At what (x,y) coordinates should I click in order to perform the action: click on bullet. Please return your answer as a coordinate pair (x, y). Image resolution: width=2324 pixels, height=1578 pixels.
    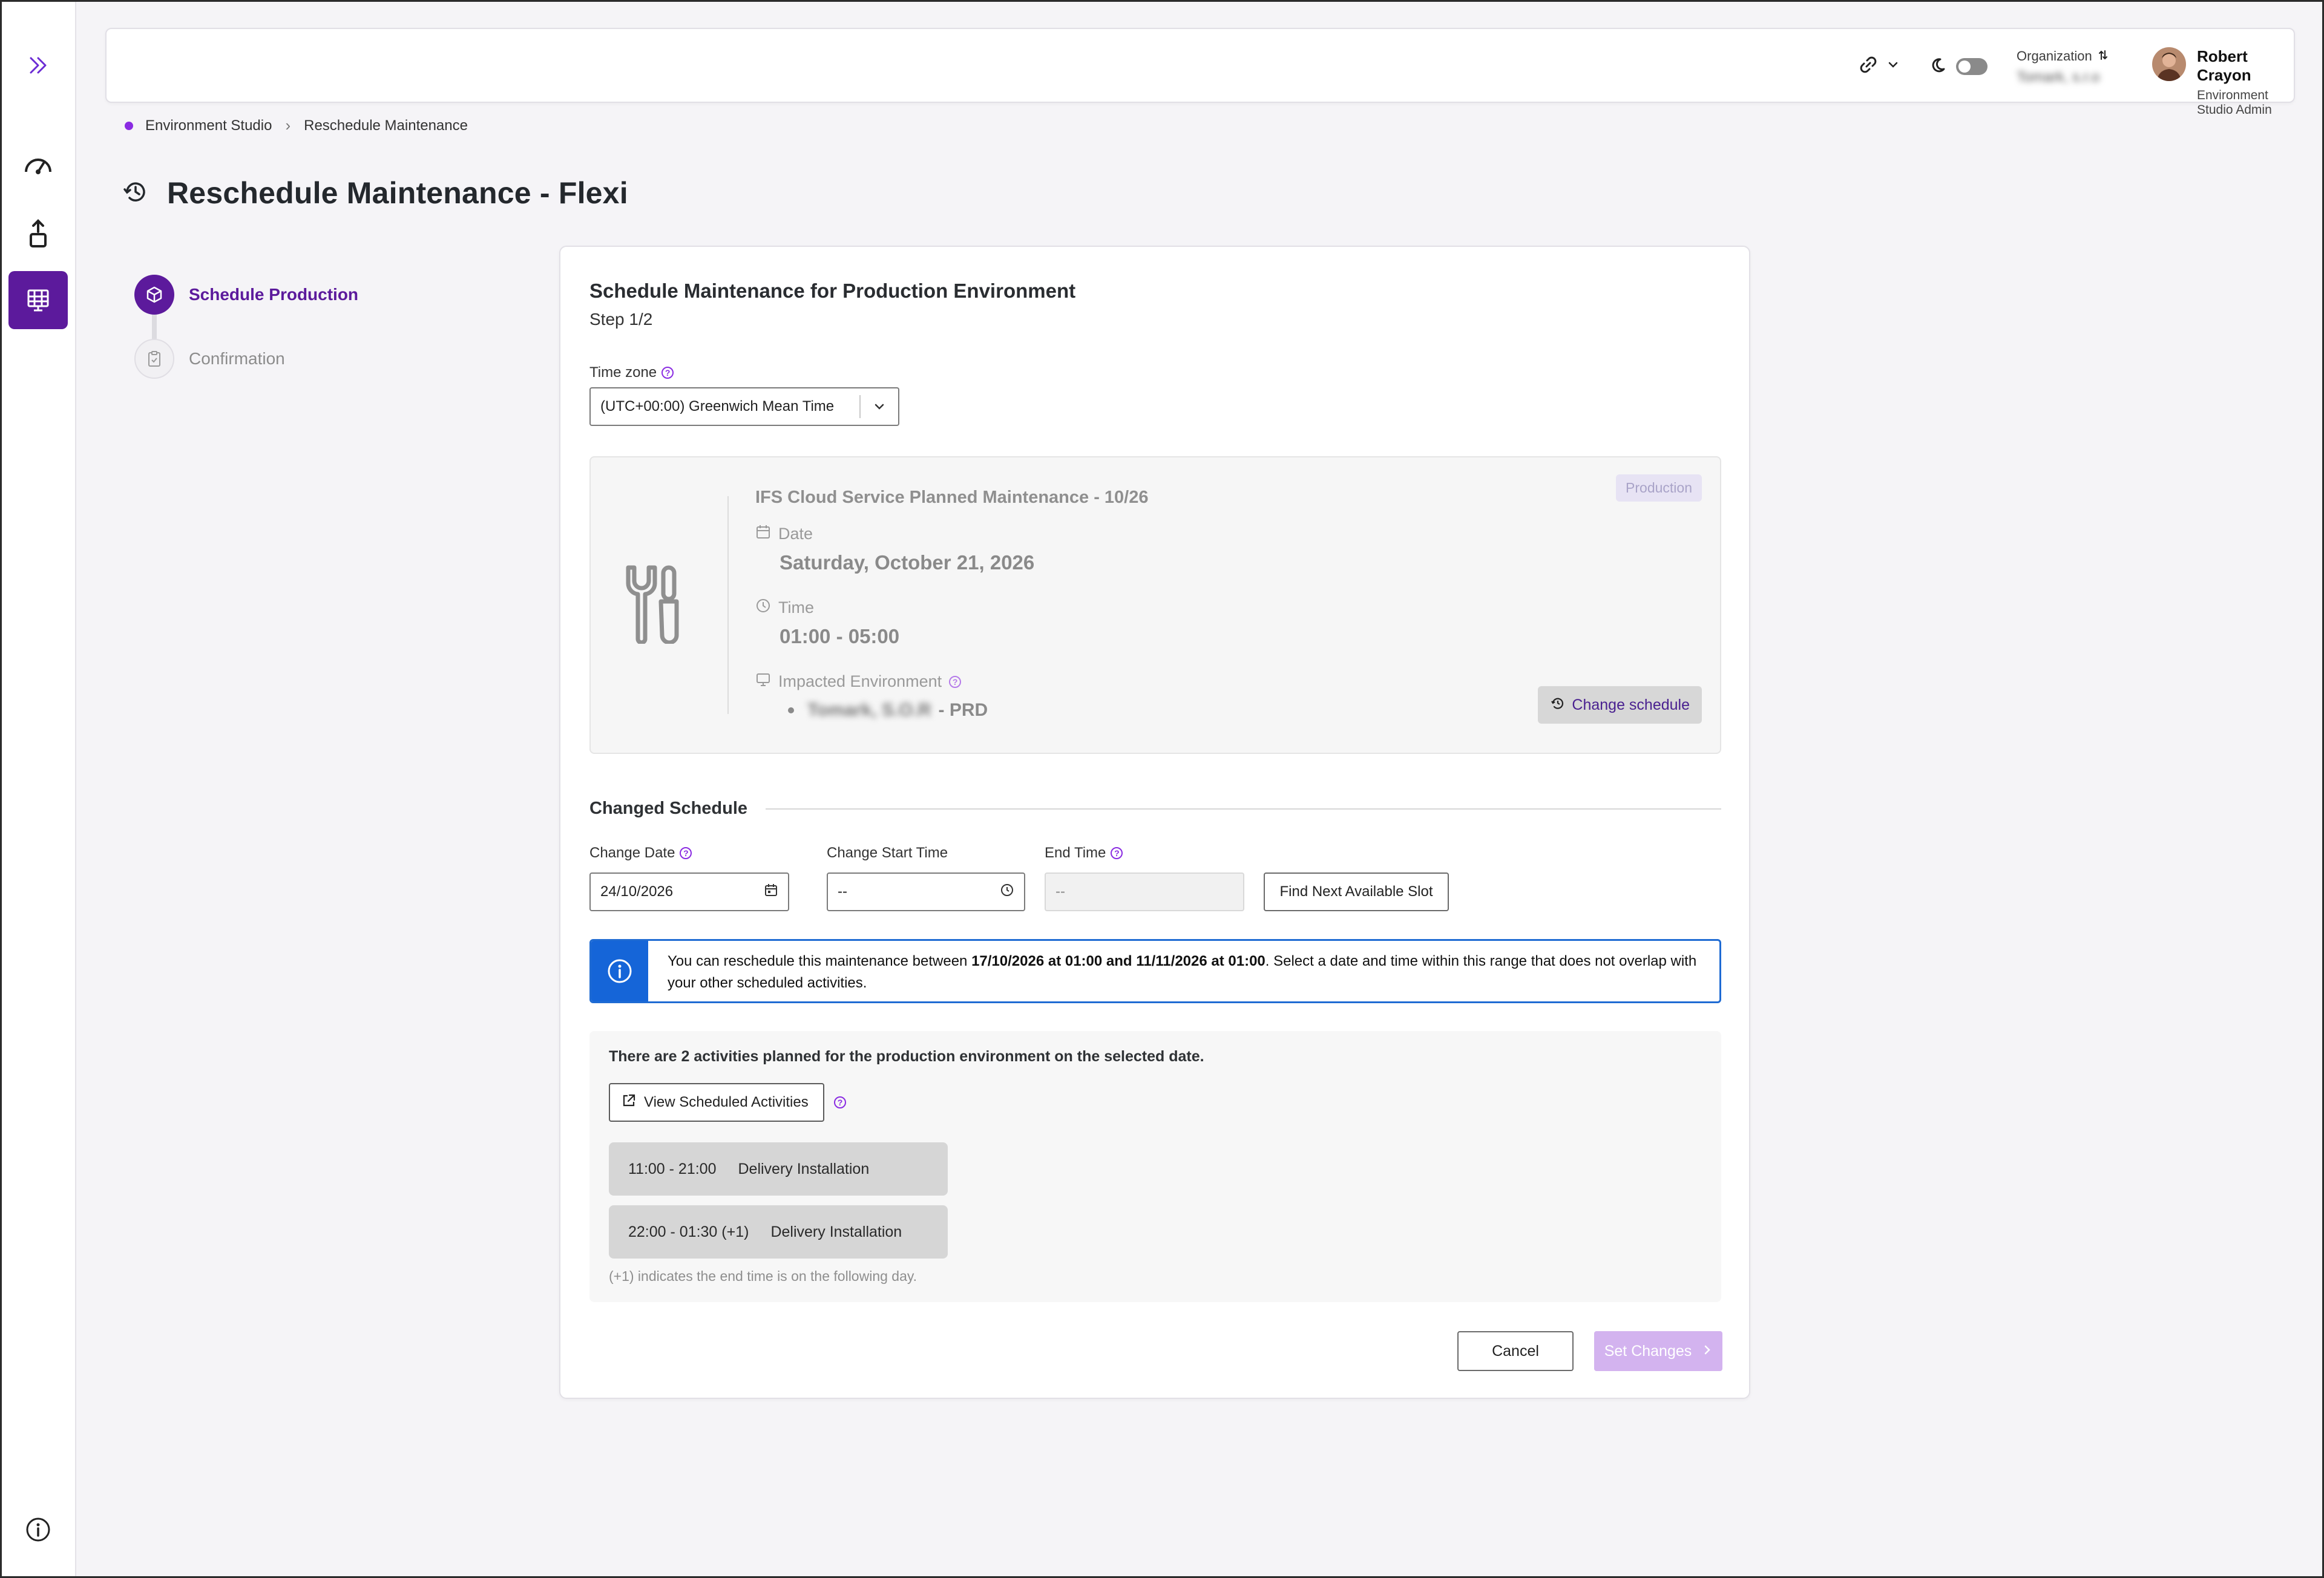
    Looking at the image, I should click on (791, 710).